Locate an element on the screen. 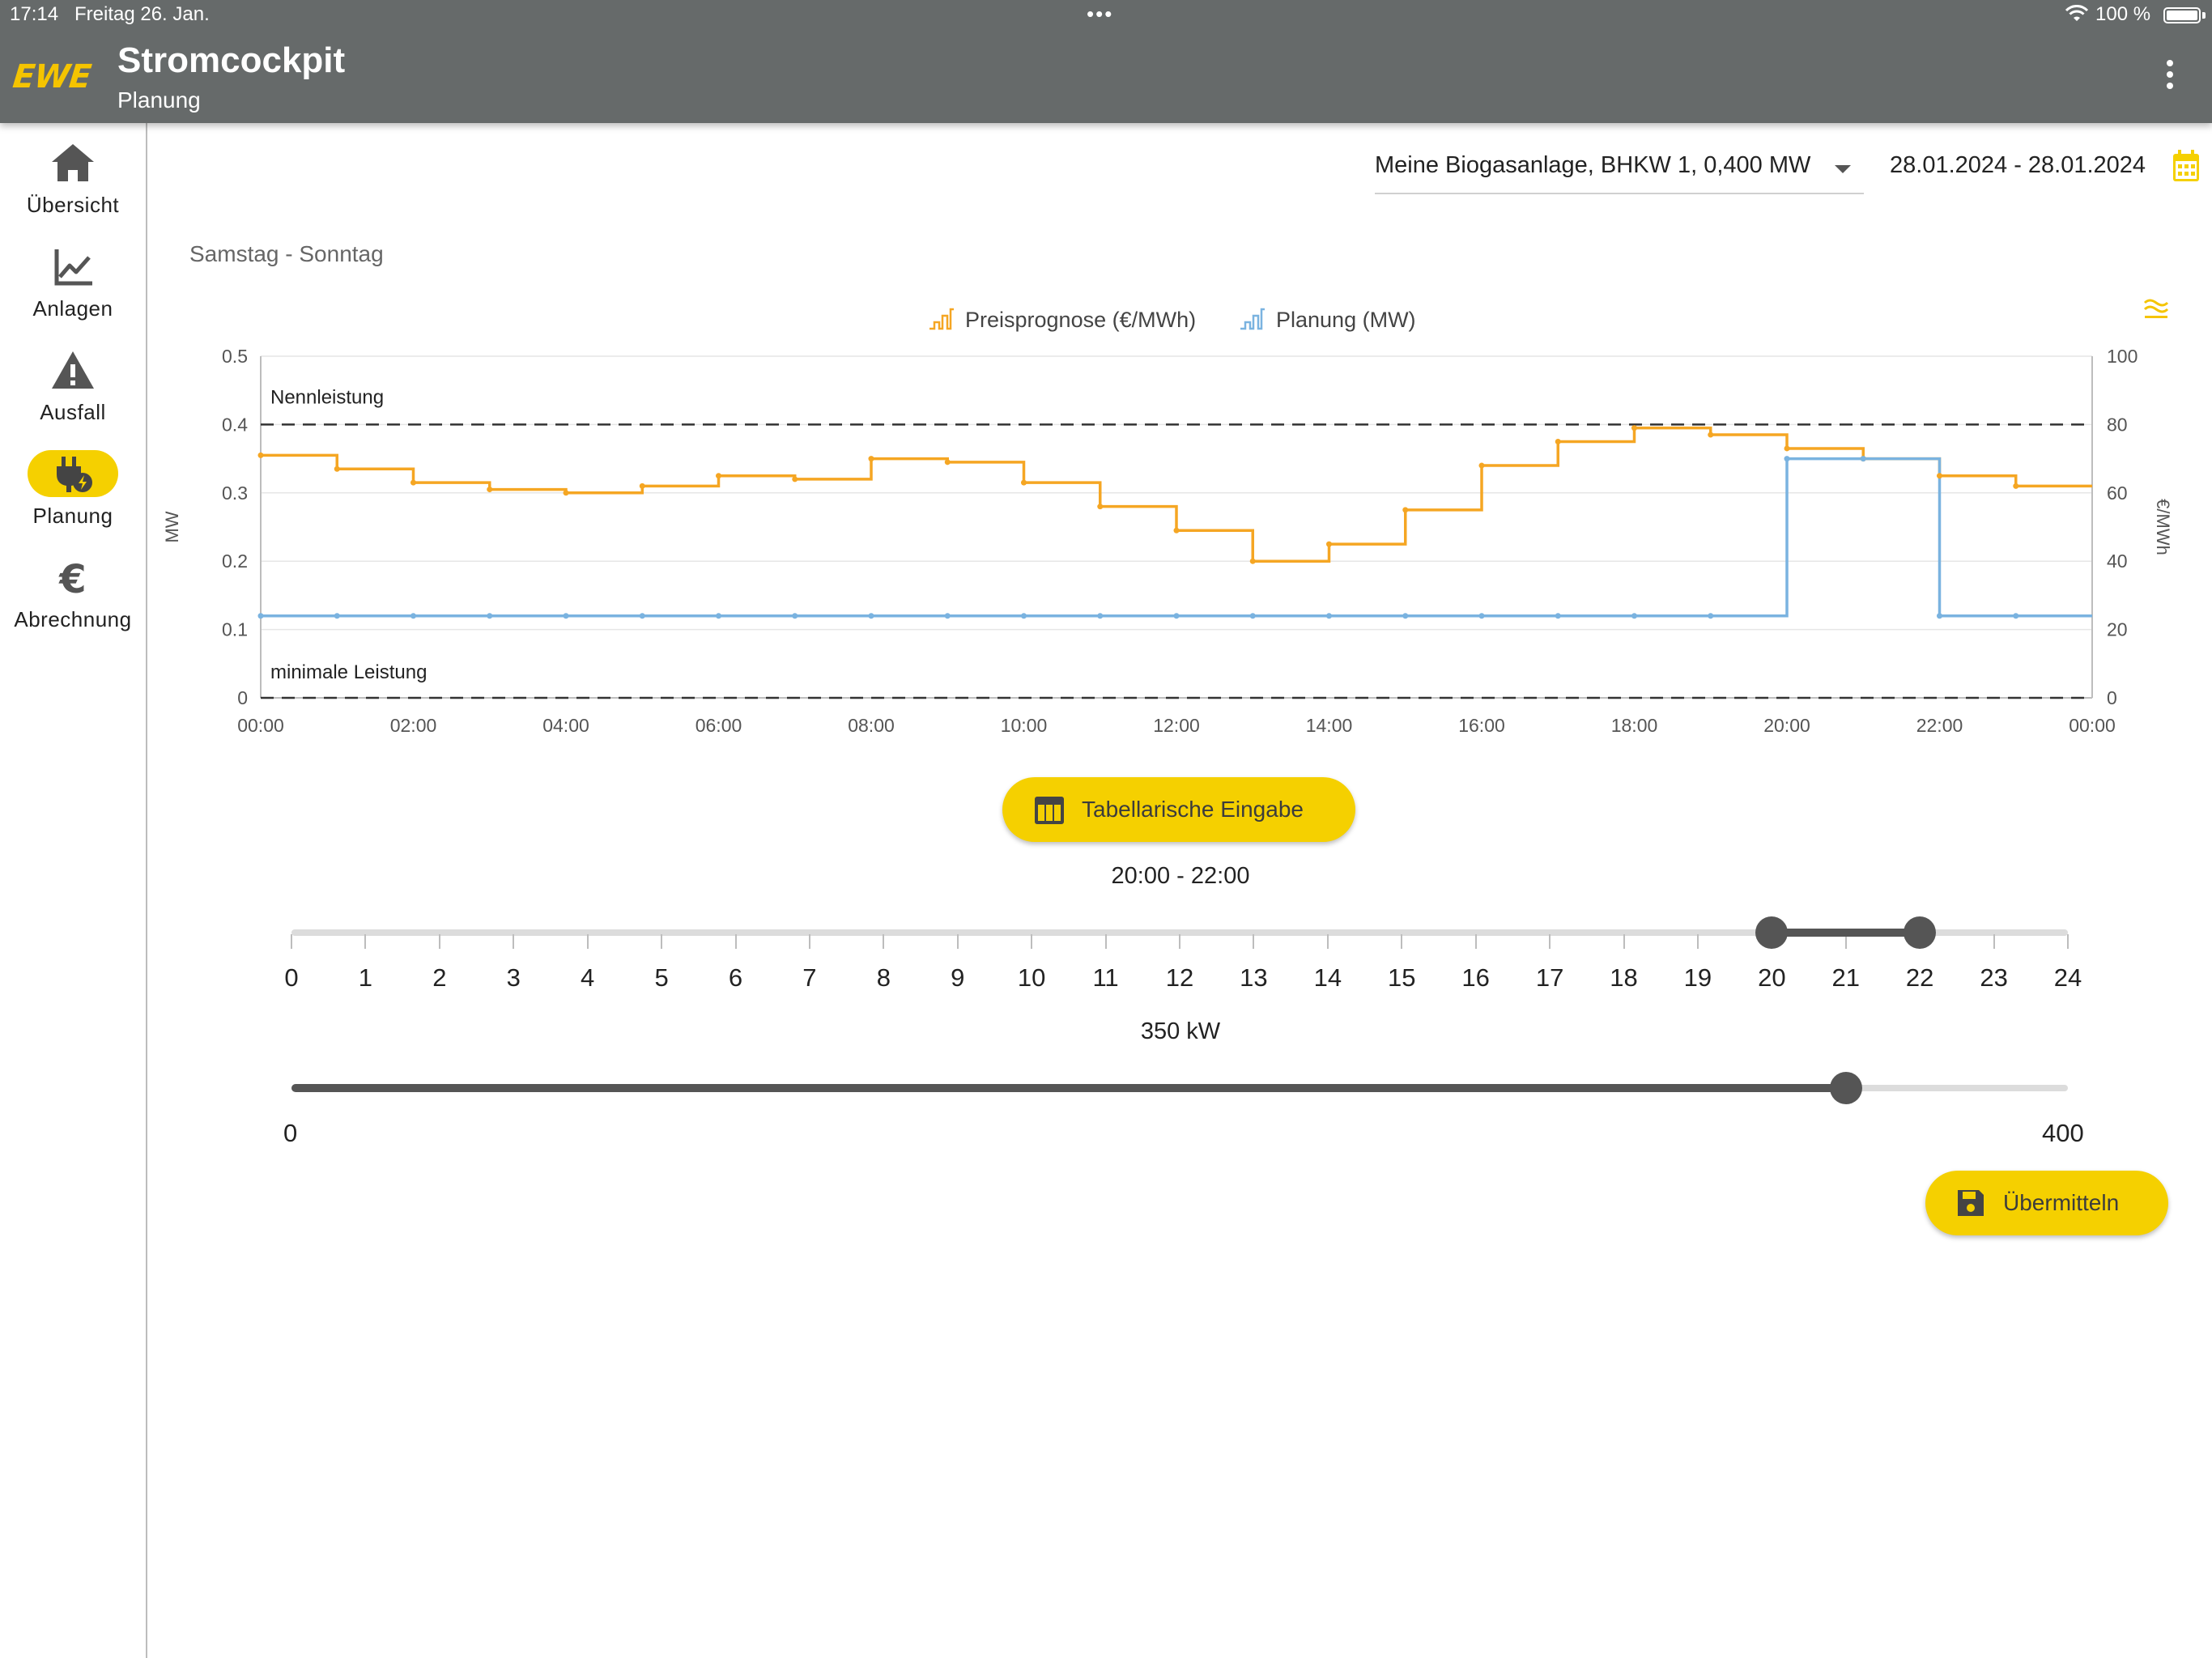  legend-label: Planung (MW) is located at coordinates (1346, 320).